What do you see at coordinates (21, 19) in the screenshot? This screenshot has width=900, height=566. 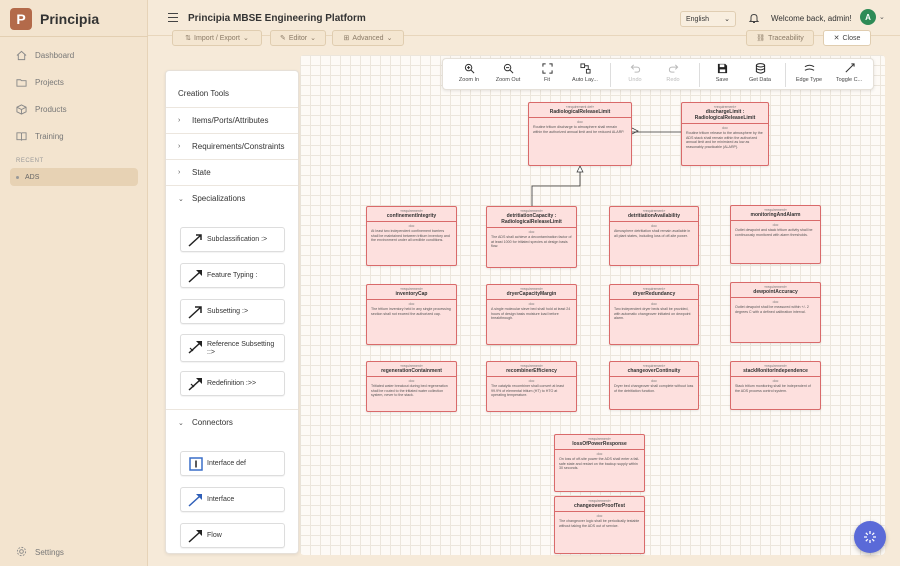 I see `brand-logo: P` at bounding box center [21, 19].